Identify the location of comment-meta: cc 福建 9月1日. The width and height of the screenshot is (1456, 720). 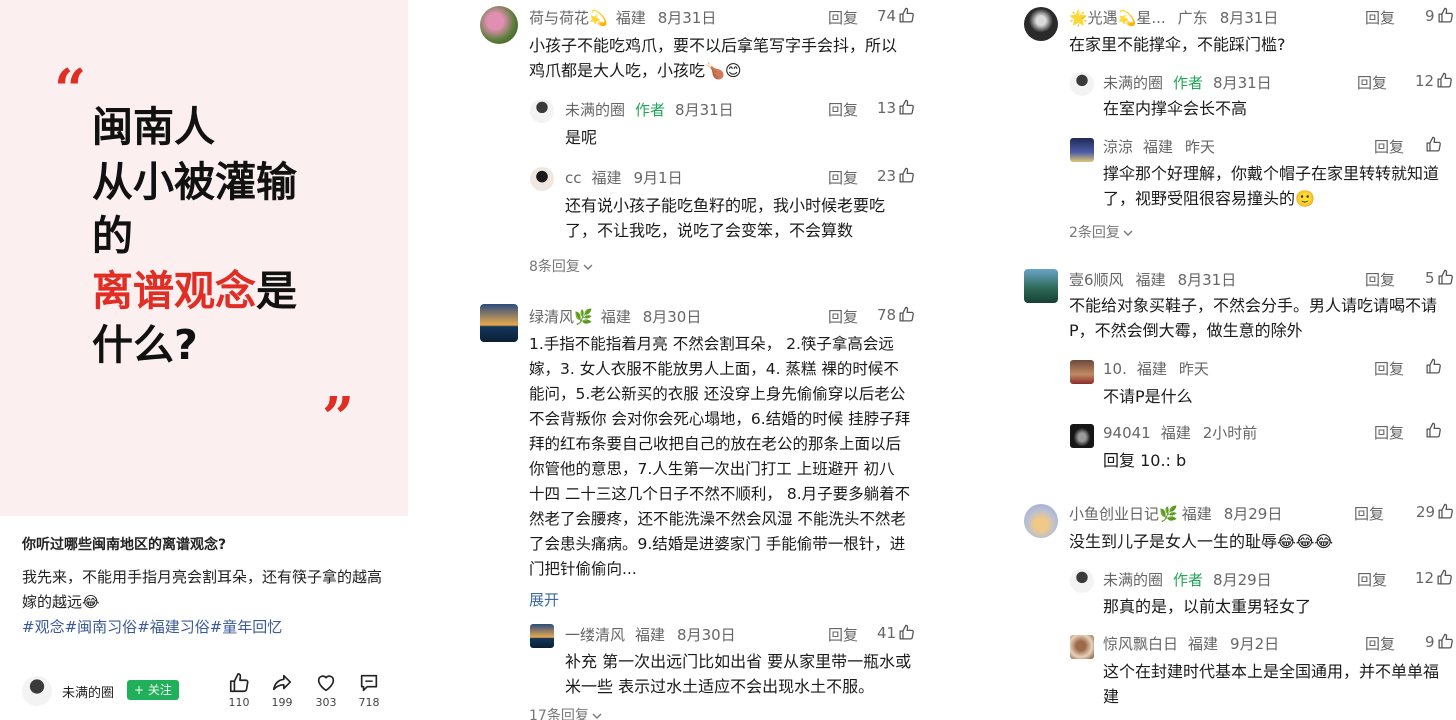
(624, 177).